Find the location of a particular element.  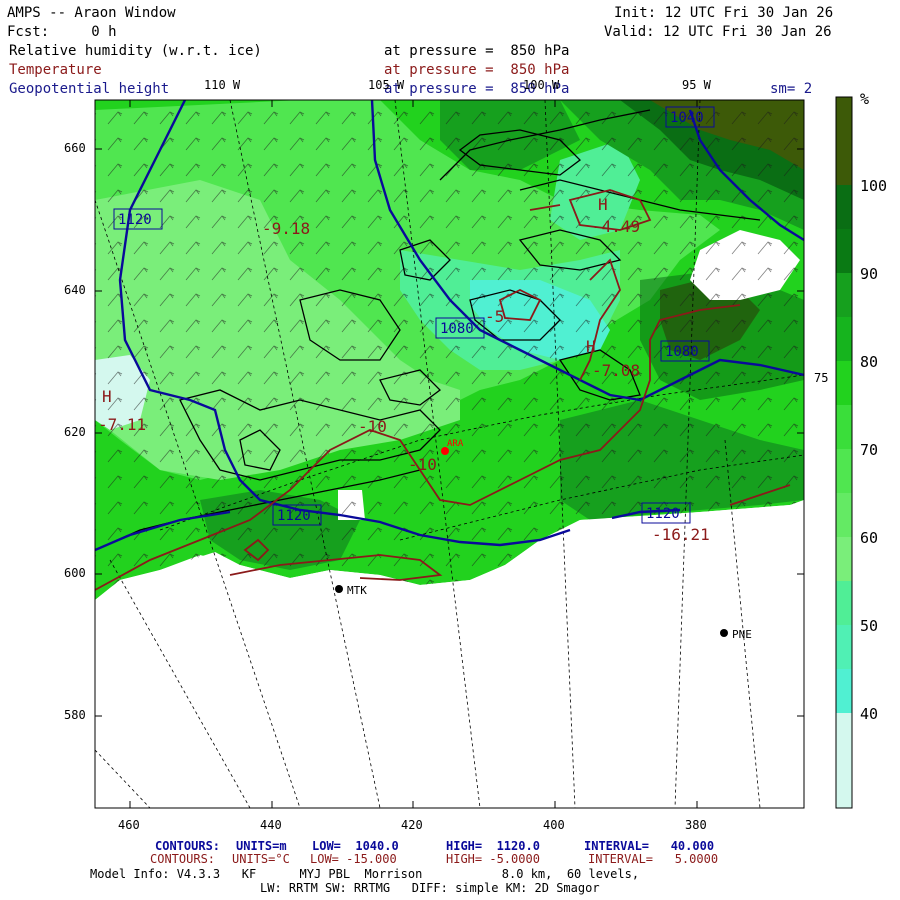

contours-low-temp: LOW= -15.000 is located at coordinates (353, 859).